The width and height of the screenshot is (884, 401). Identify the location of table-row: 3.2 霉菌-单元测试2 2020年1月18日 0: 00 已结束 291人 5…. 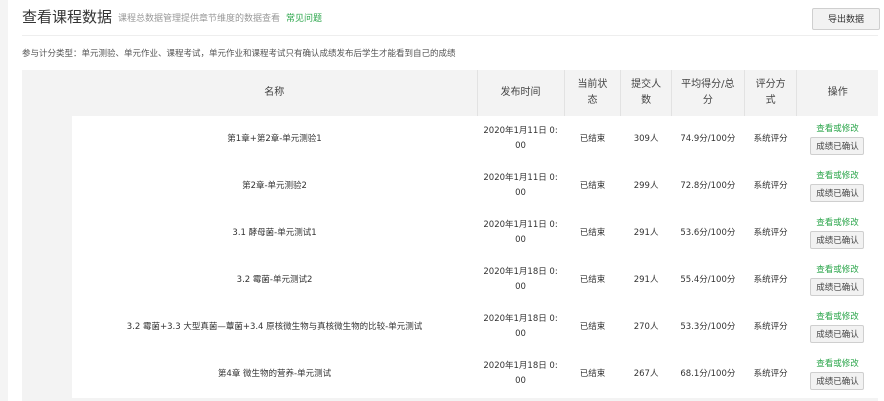
(475, 280).